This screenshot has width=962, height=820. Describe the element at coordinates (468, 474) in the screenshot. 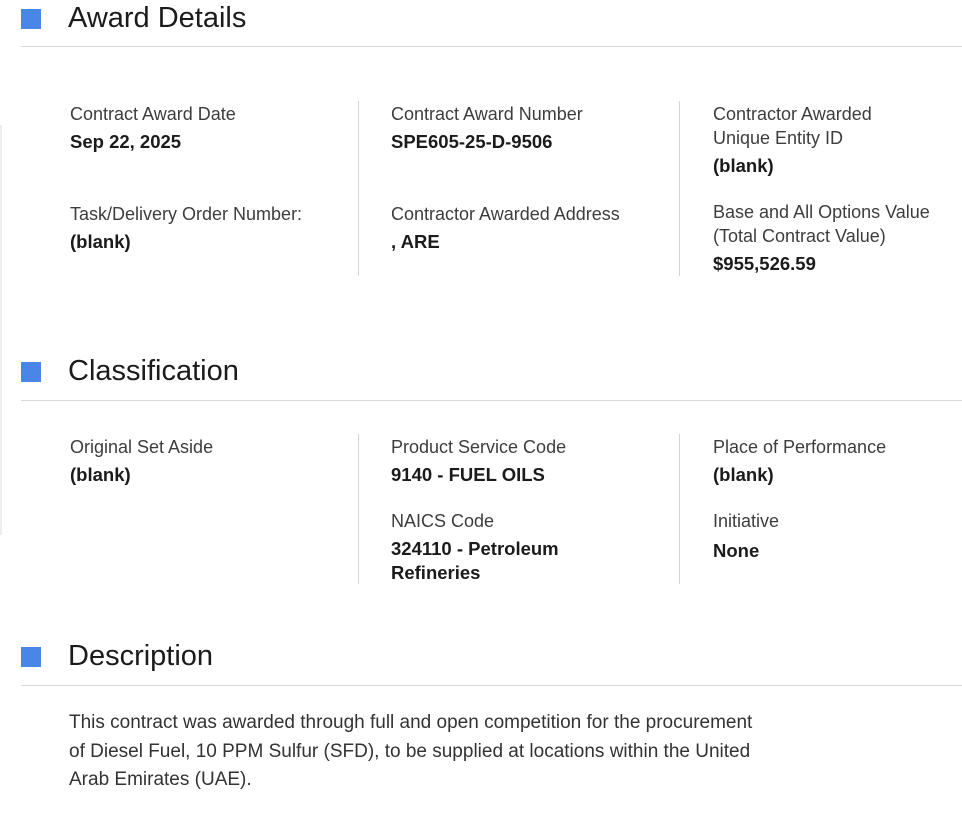

I see `field-value: 9140 - FUEL OILS` at that location.